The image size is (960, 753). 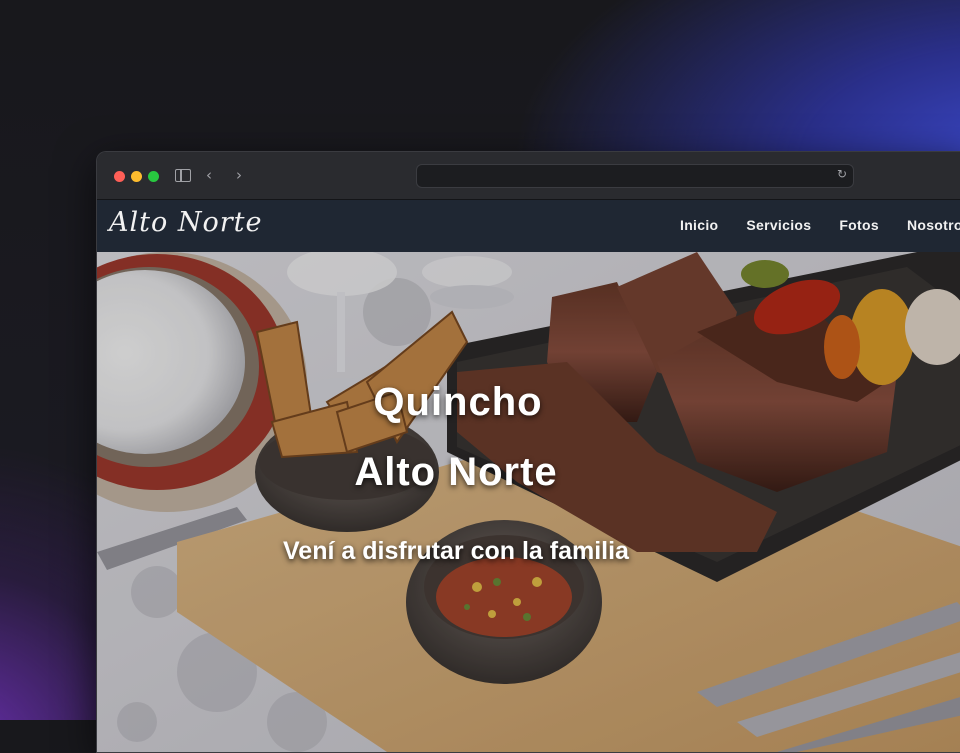 I want to click on close-window-button, so click(x=119, y=176).